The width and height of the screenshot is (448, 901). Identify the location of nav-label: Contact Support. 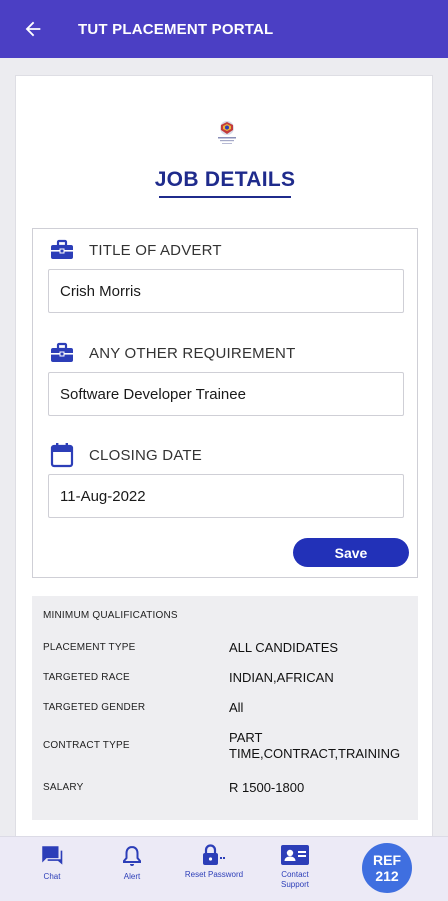
(295, 879).